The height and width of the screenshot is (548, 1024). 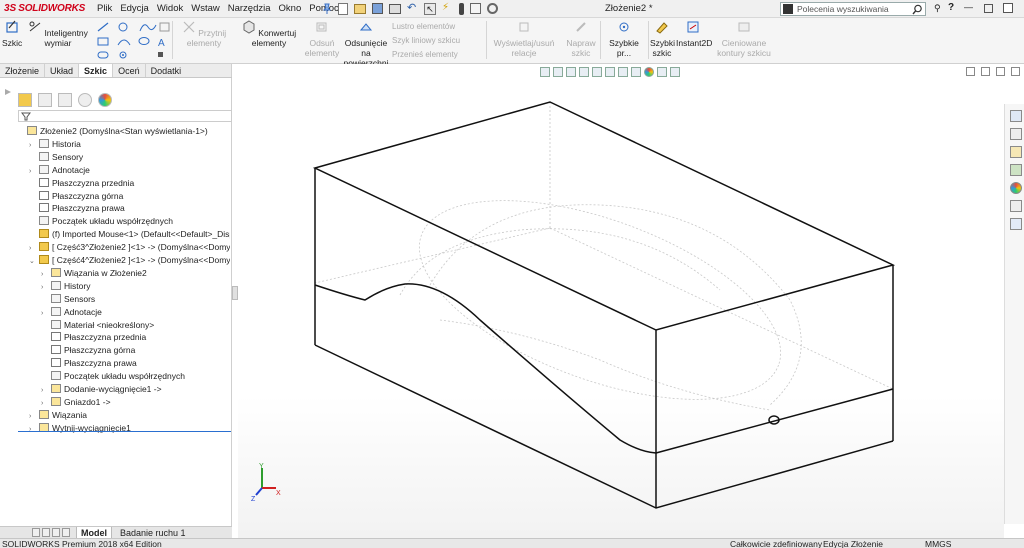 What do you see at coordinates (278, 493) in the screenshot?
I see `triad-x-label: X` at bounding box center [278, 493].